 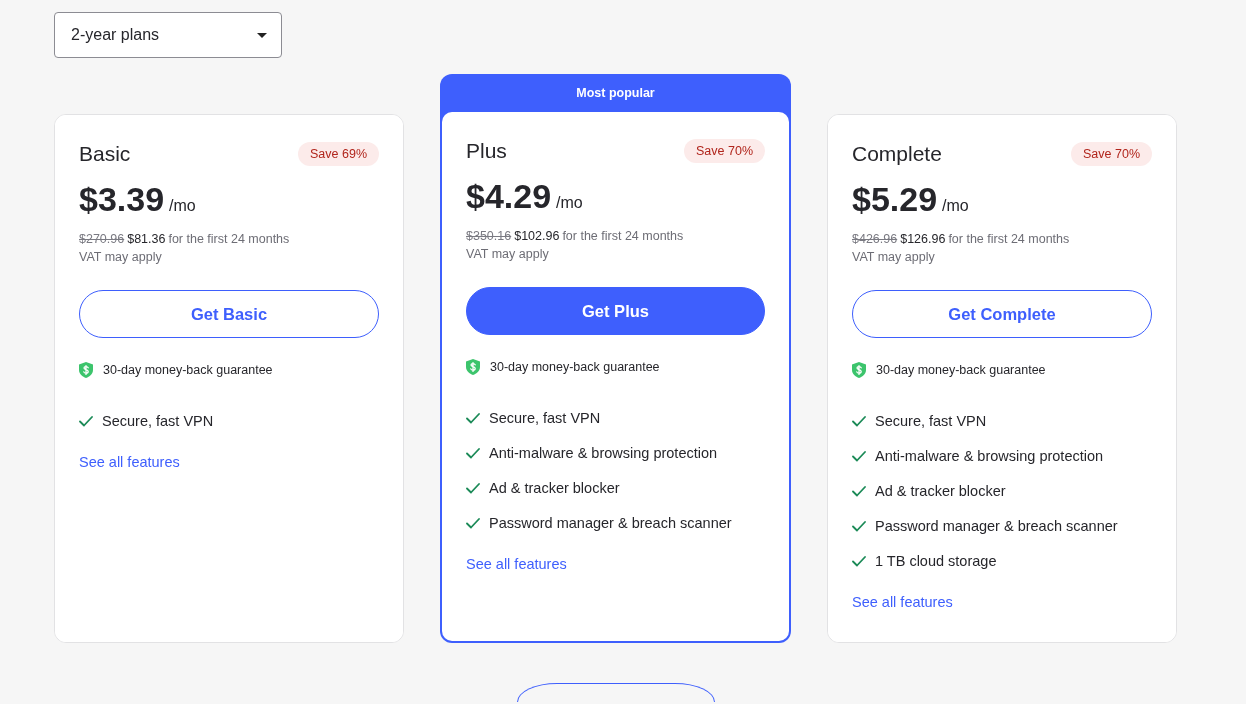 I want to click on total-price: $81.36, so click(x=146, y=239).